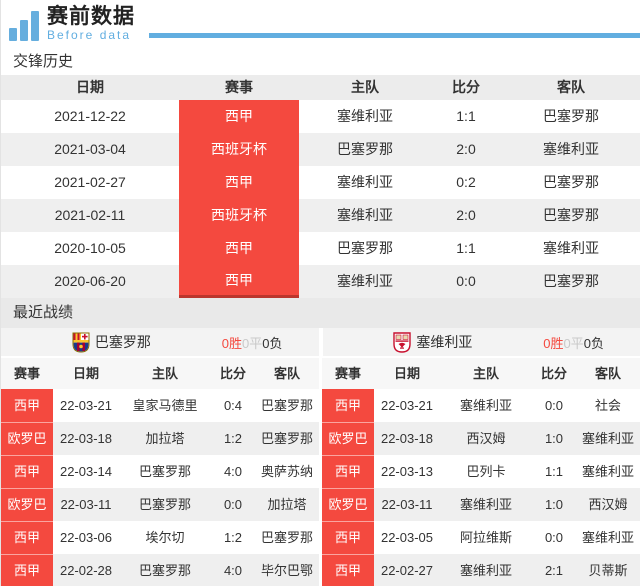 The image size is (640, 586). I want to click on away-team: 社会, so click(607, 405).